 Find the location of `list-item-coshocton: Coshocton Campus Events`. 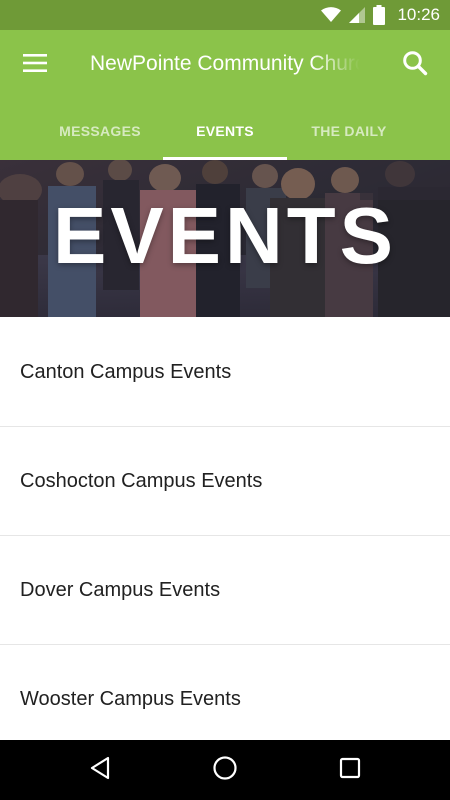

list-item-coshocton: Coshocton Campus Events is located at coordinates (225, 481).